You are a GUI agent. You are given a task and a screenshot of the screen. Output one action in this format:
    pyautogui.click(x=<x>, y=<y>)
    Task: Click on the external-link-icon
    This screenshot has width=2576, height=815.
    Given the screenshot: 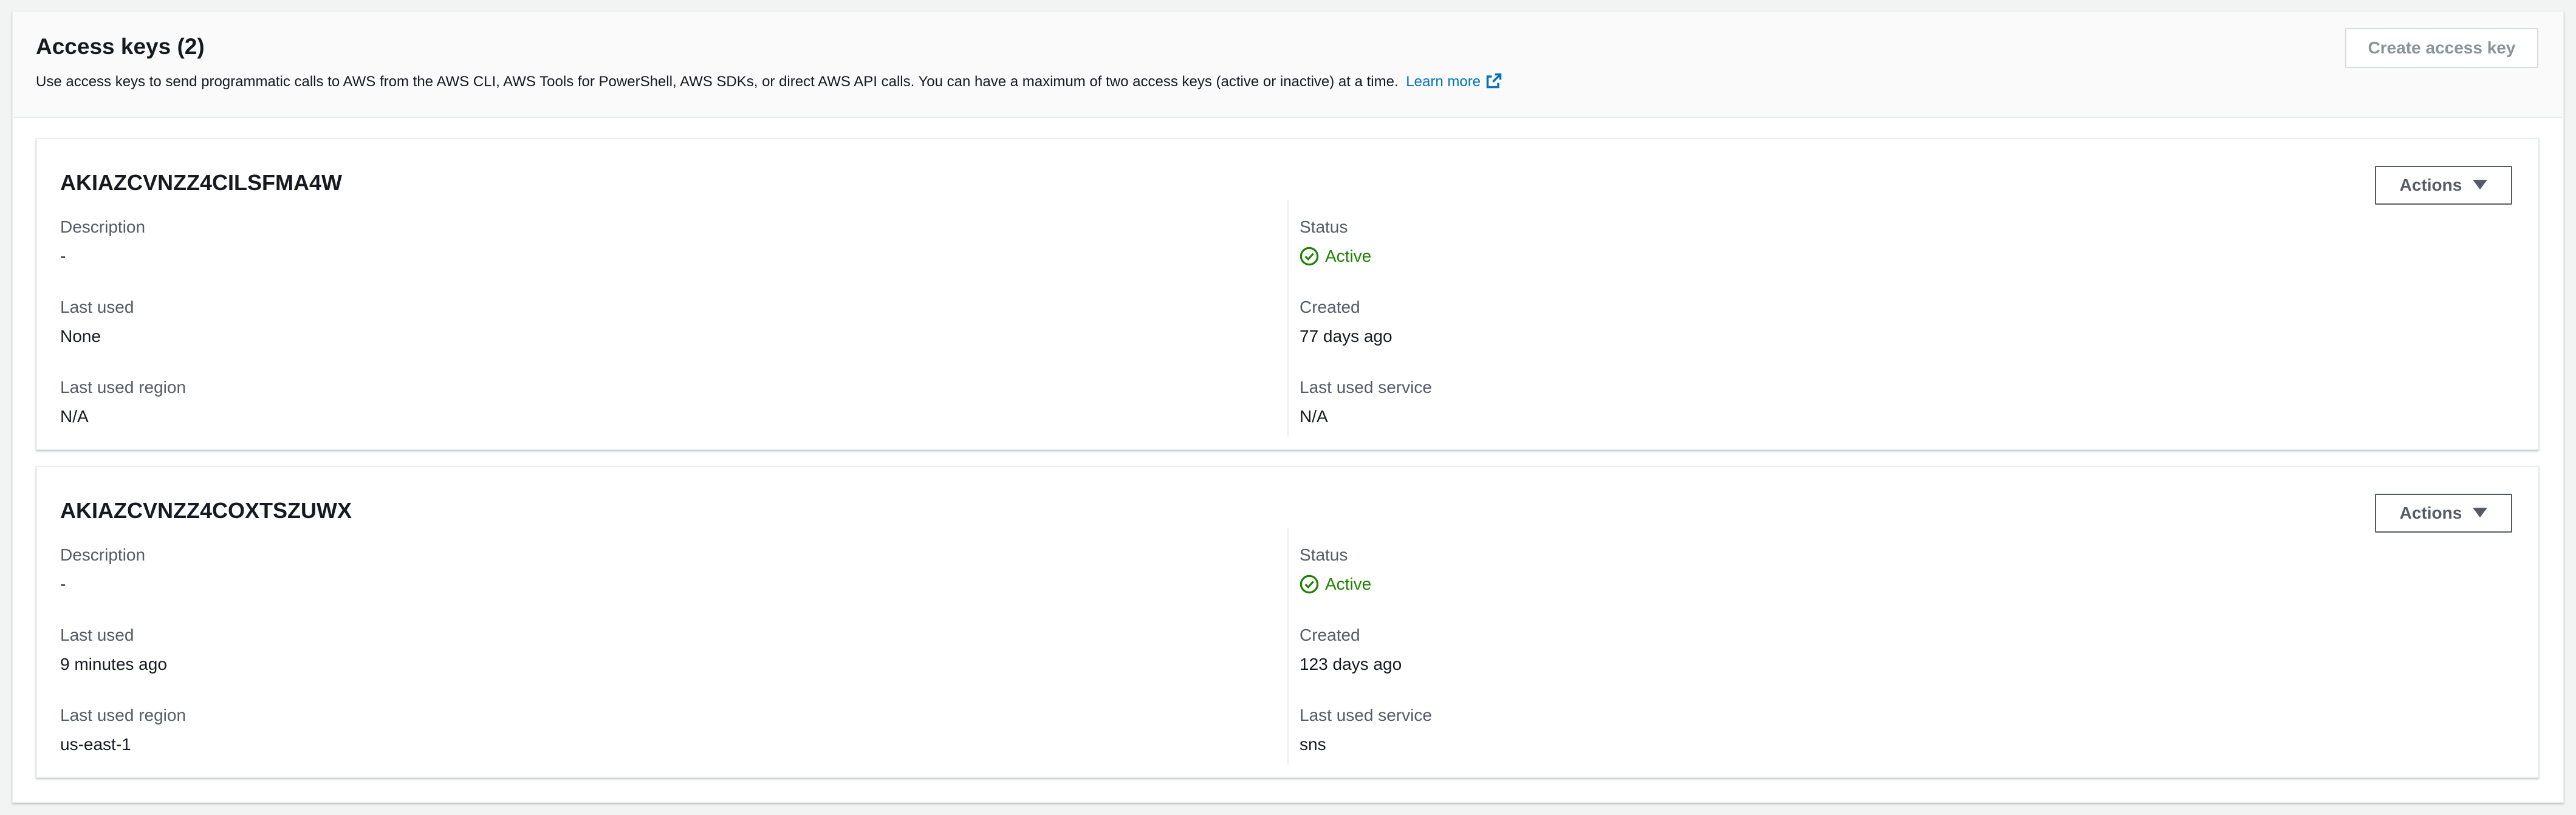 What is the action you would take?
    pyautogui.click(x=1494, y=81)
    